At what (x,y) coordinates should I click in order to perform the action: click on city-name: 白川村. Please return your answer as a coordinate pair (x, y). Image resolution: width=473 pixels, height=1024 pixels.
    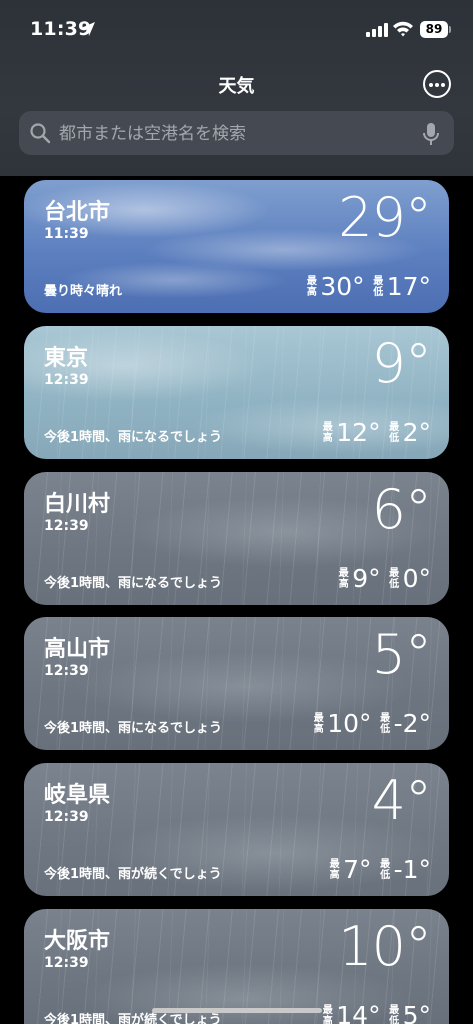
    Looking at the image, I should click on (77, 504).